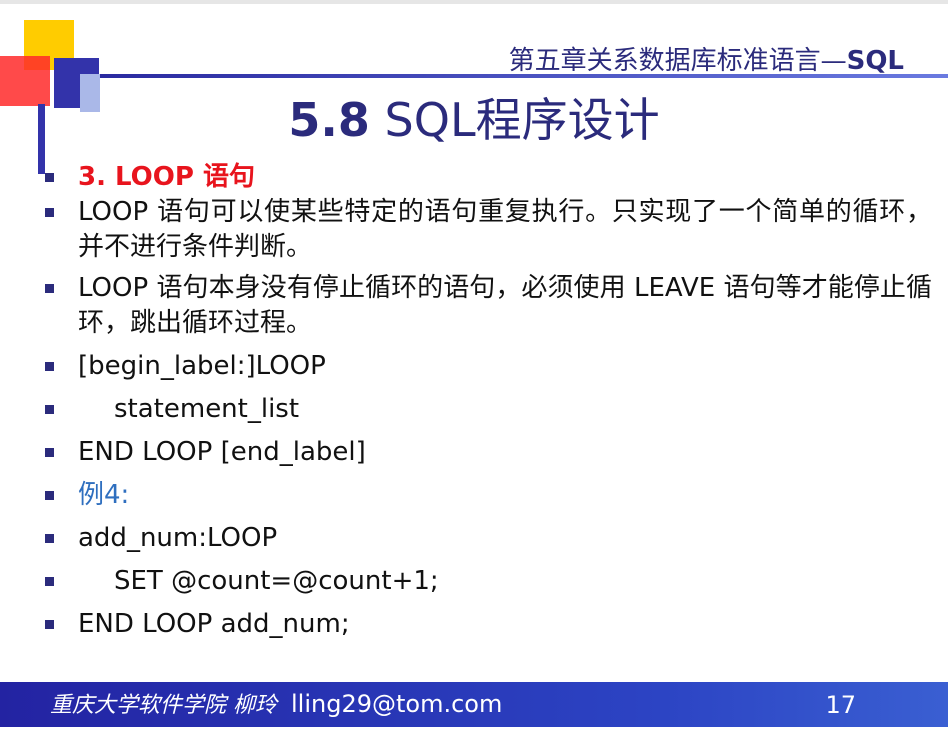 The height and width of the screenshot is (734, 948). Describe the element at coordinates (474, 2) in the screenshot. I see `top-divider` at that location.